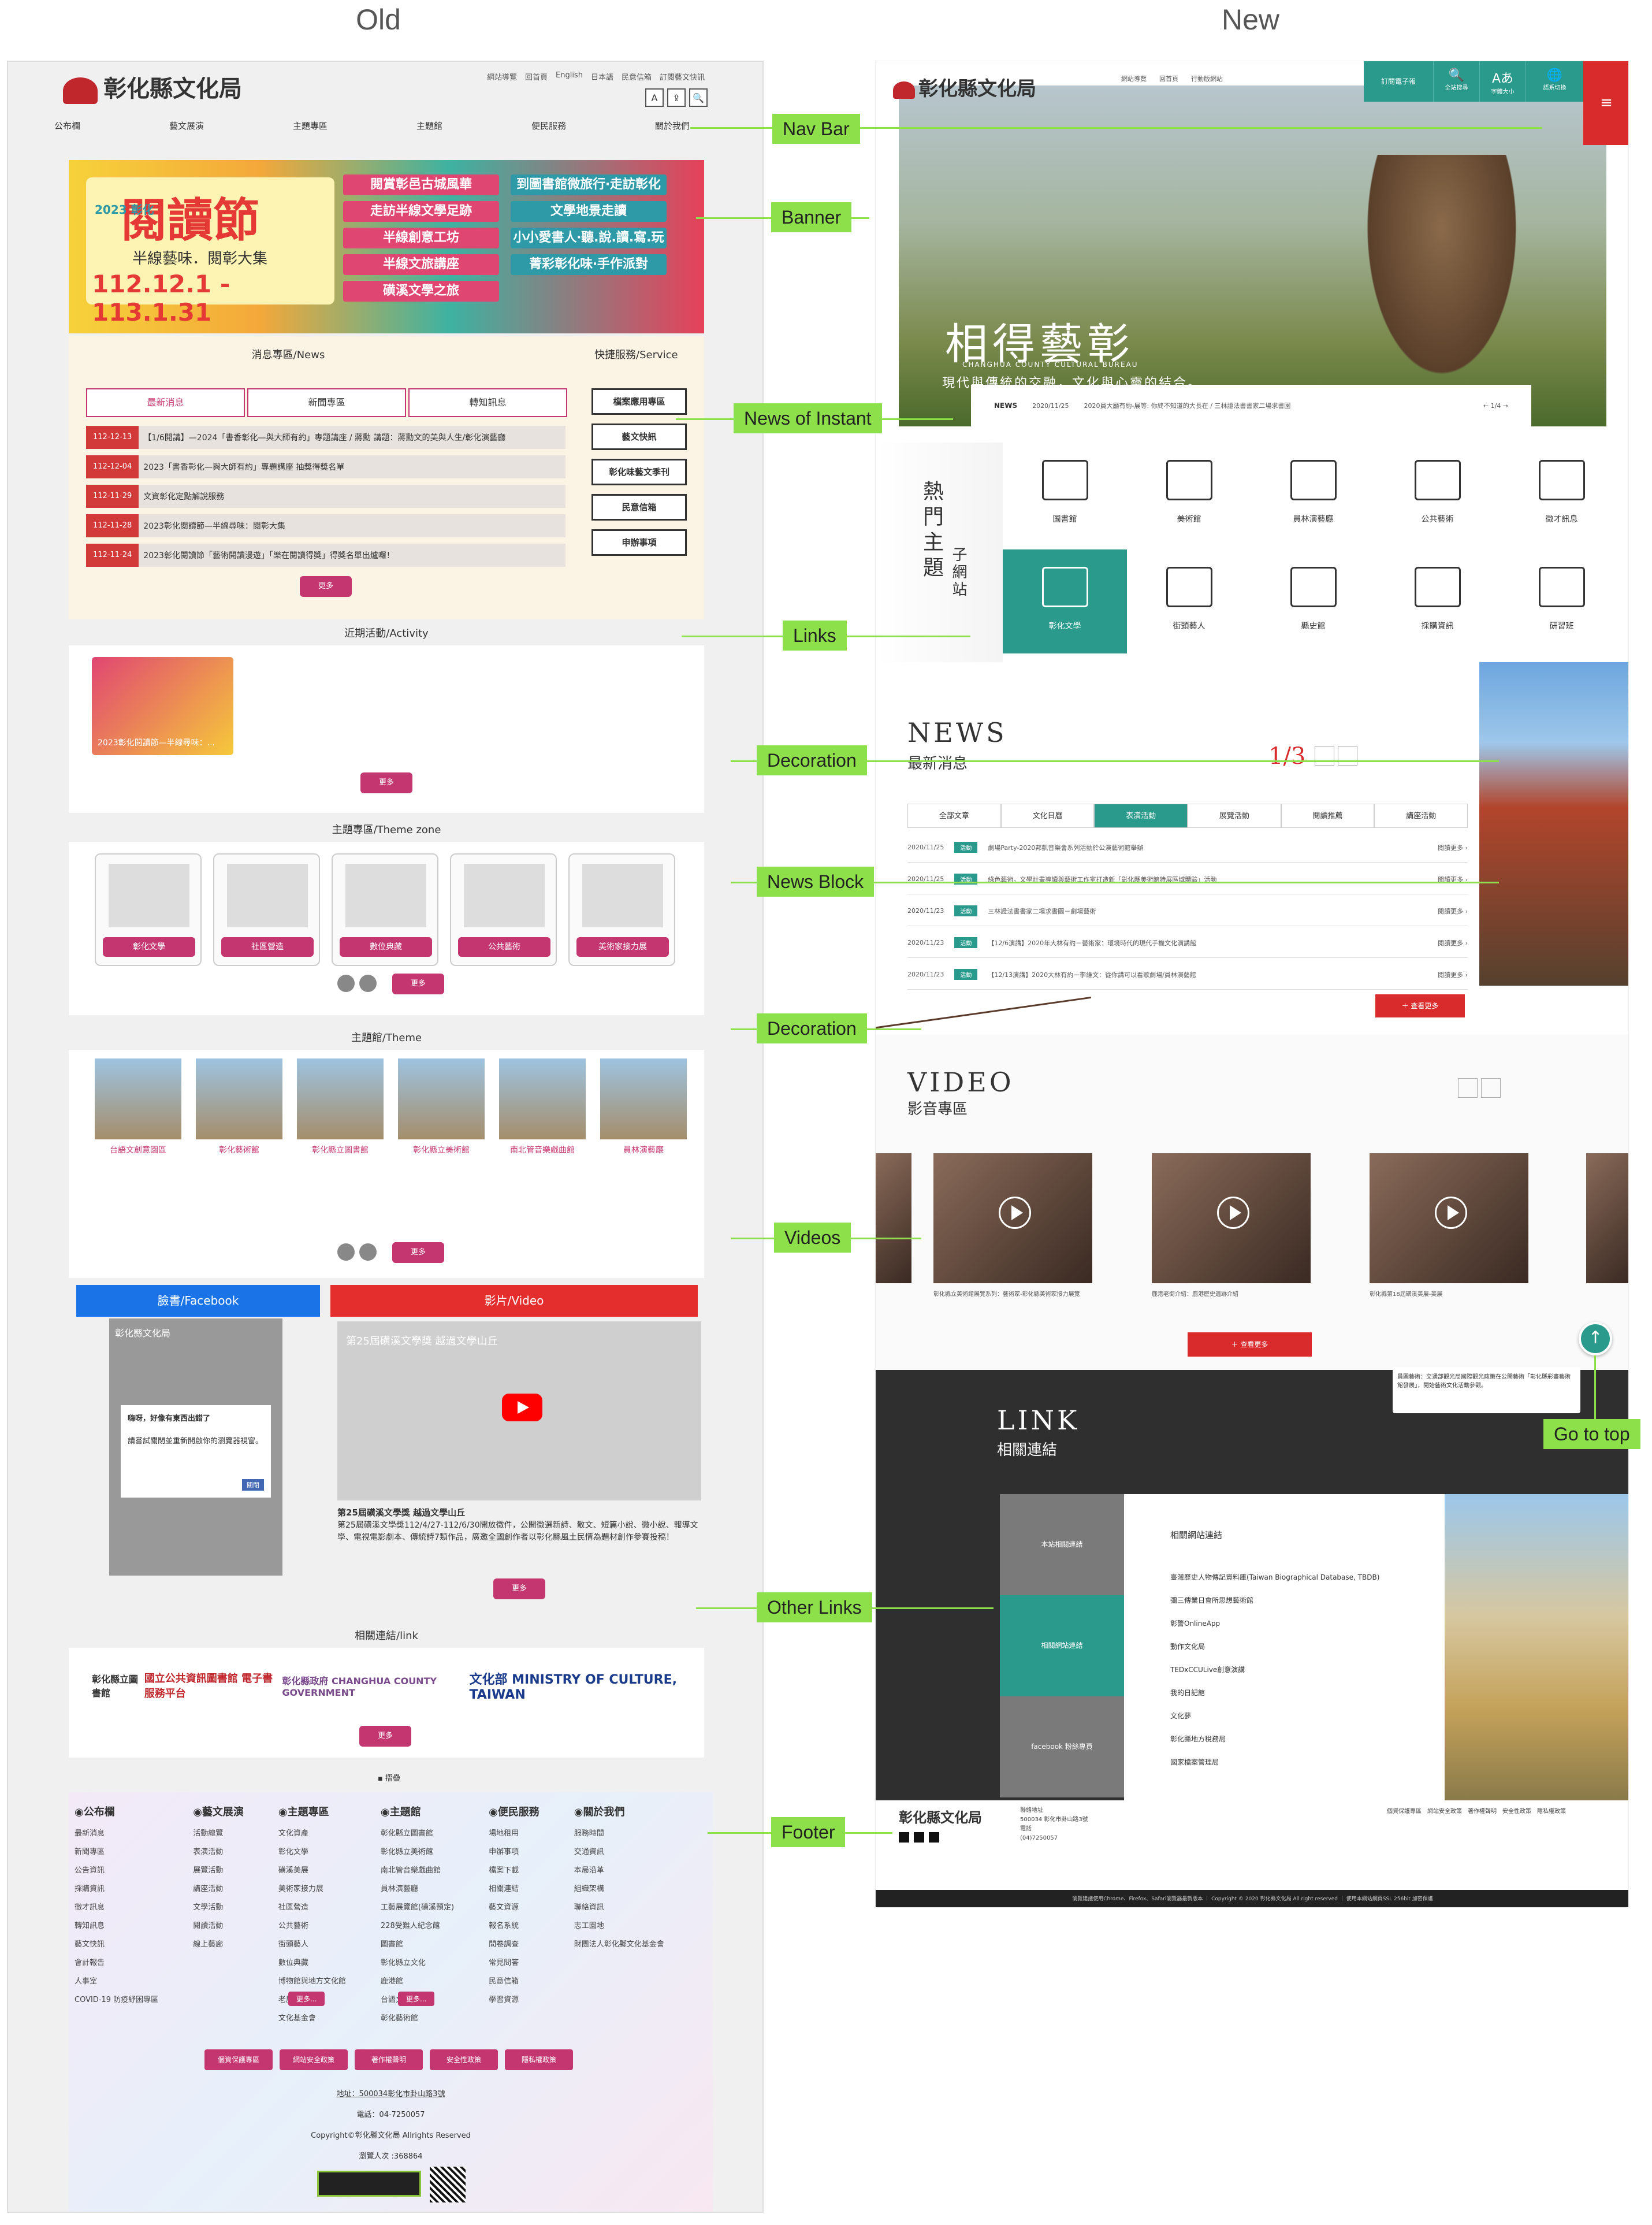 This screenshot has height=2225, width=1652. Describe the element at coordinates (418, 1252) in the screenshot. I see `theme-more-button: 更多` at that location.